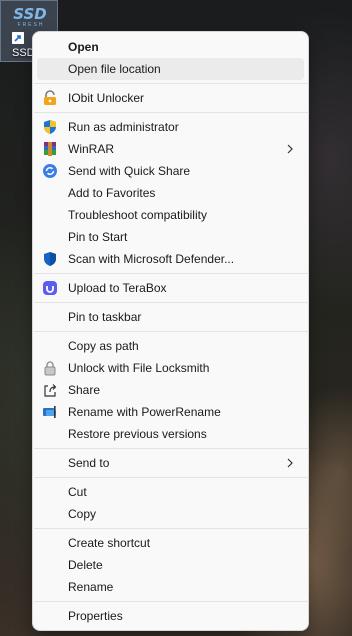 The image size is (352, 636). What do you see at coordinates (82, 514) in the screenshot?
I see `menu-item-label: Copy` at bounding box center [82, 514].